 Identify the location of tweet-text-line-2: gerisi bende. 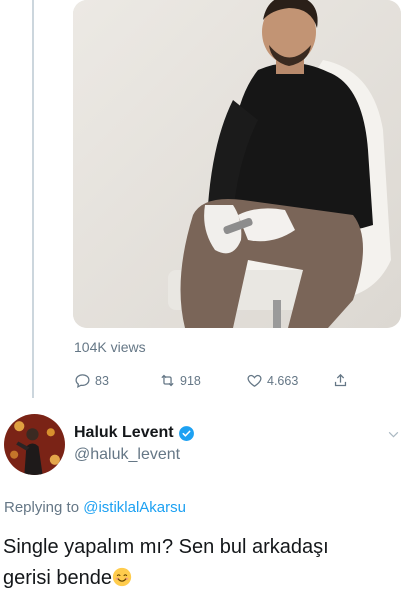
(57, 578).